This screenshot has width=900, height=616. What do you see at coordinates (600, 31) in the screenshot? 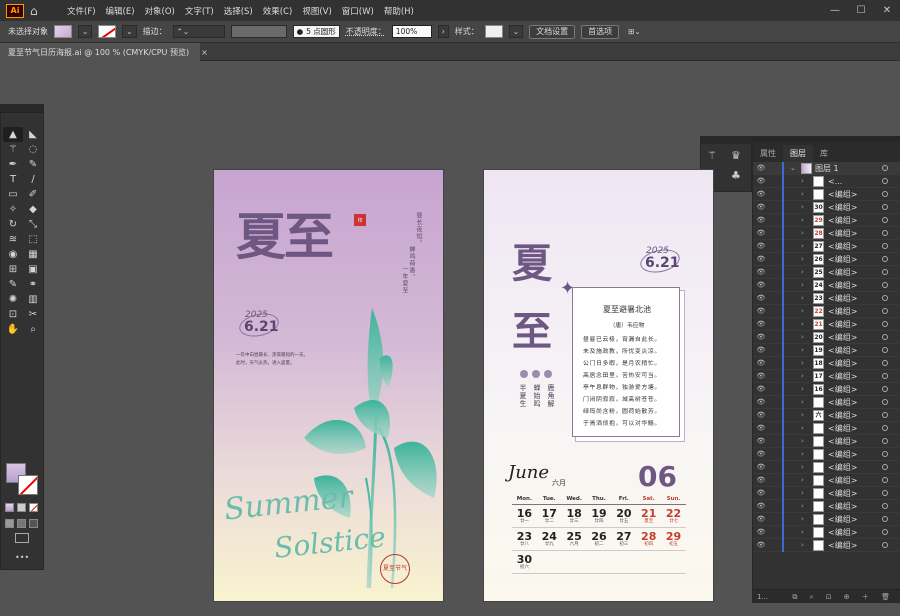
I see `preferences-button: 首选项` at bounding box center [600, 31].